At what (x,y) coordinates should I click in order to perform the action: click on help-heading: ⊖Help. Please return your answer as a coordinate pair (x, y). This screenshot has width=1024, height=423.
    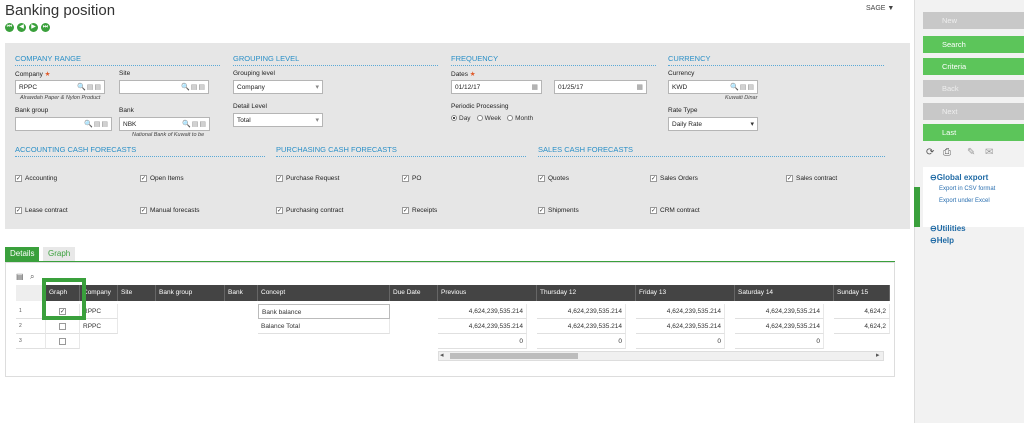
    Looking at the image, I should click on (942, 240).